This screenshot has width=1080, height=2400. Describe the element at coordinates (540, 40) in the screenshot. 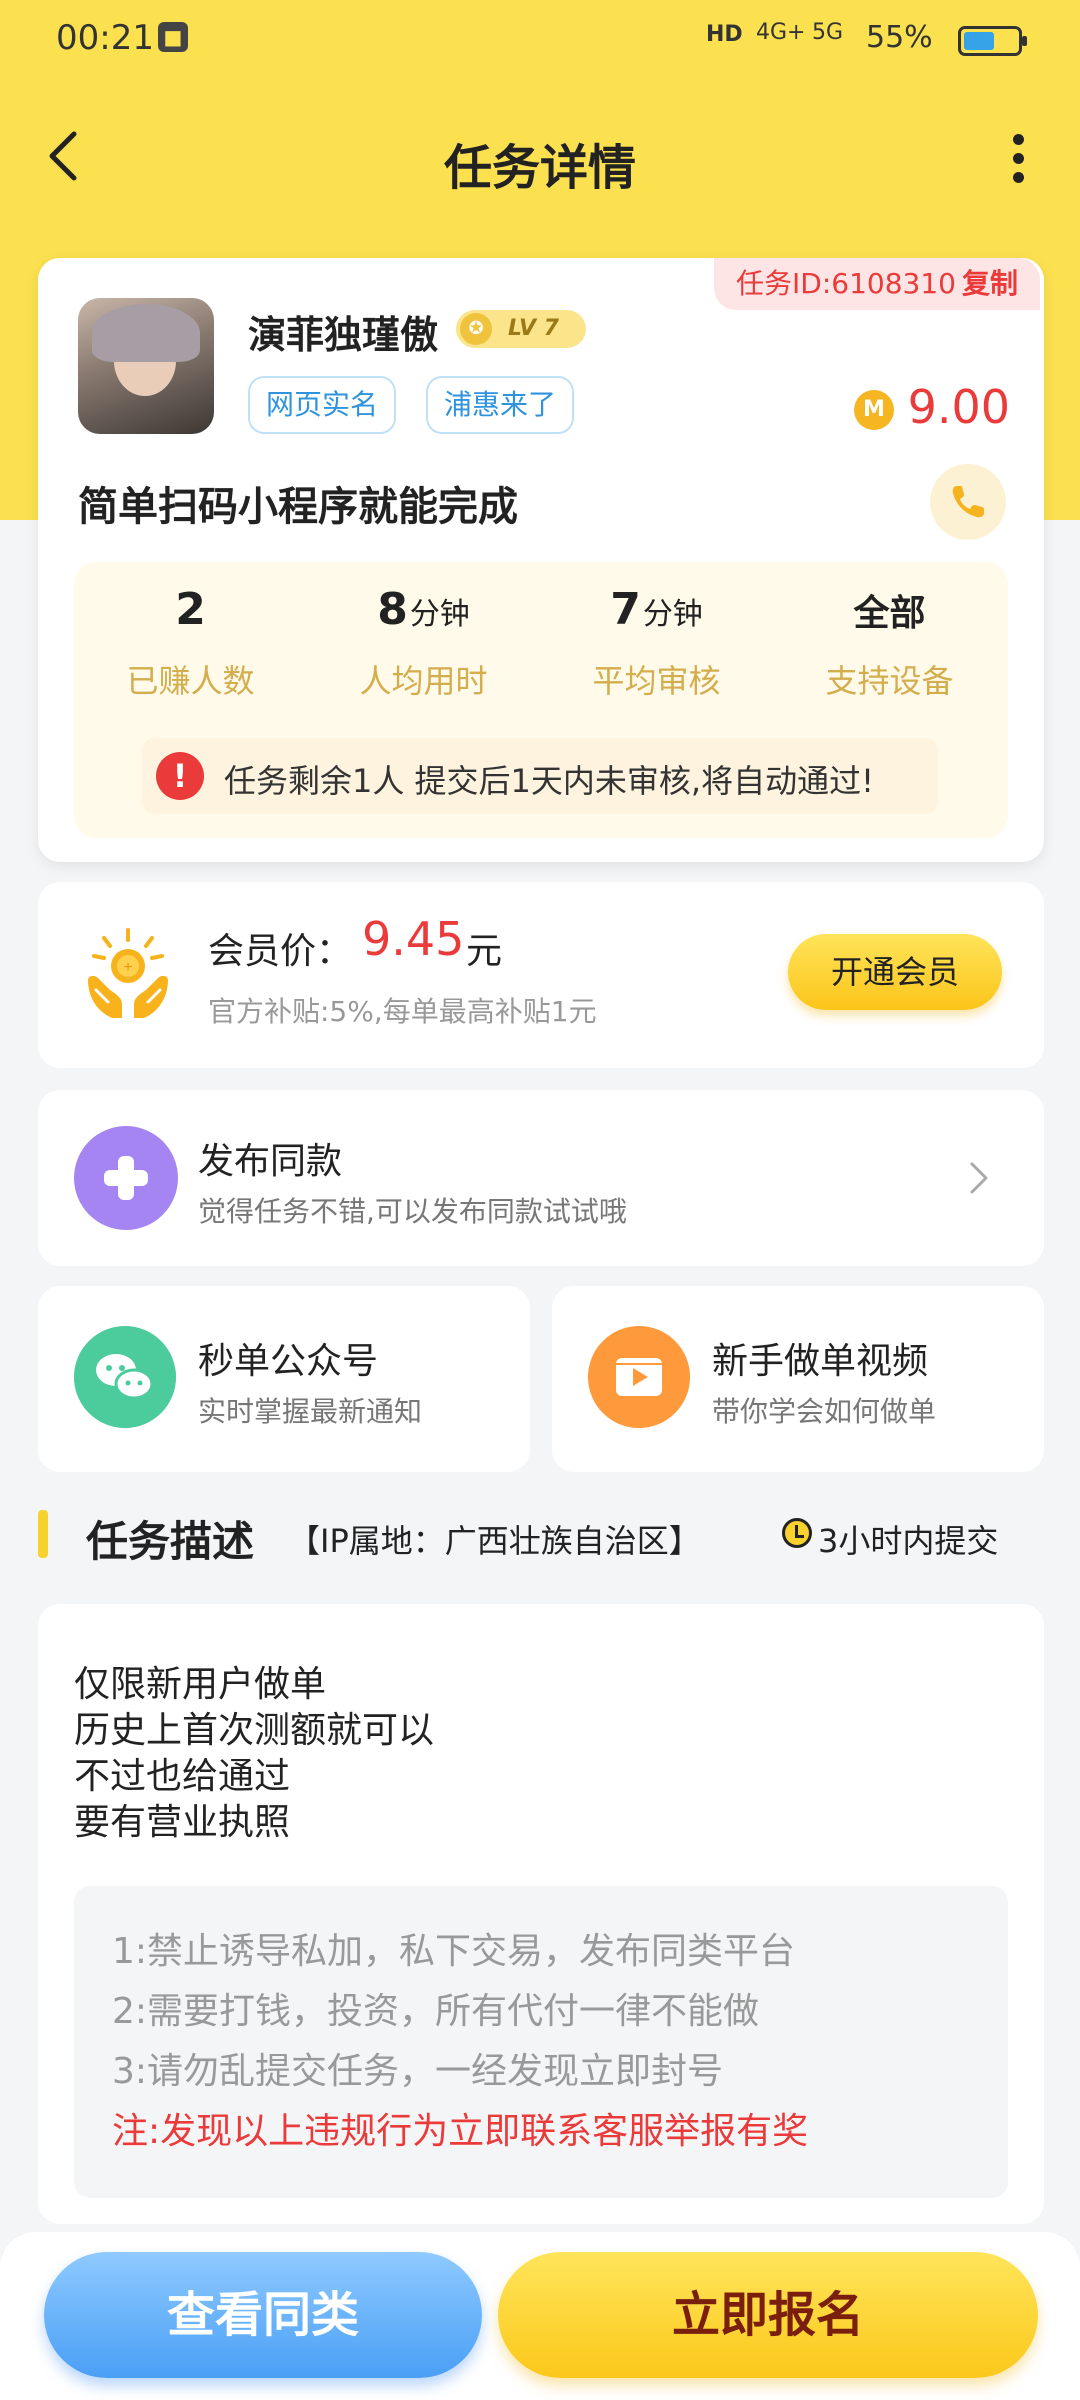

I see `status-bar: 00:21 ■ HD 4G+ 5G 55%` at that location.